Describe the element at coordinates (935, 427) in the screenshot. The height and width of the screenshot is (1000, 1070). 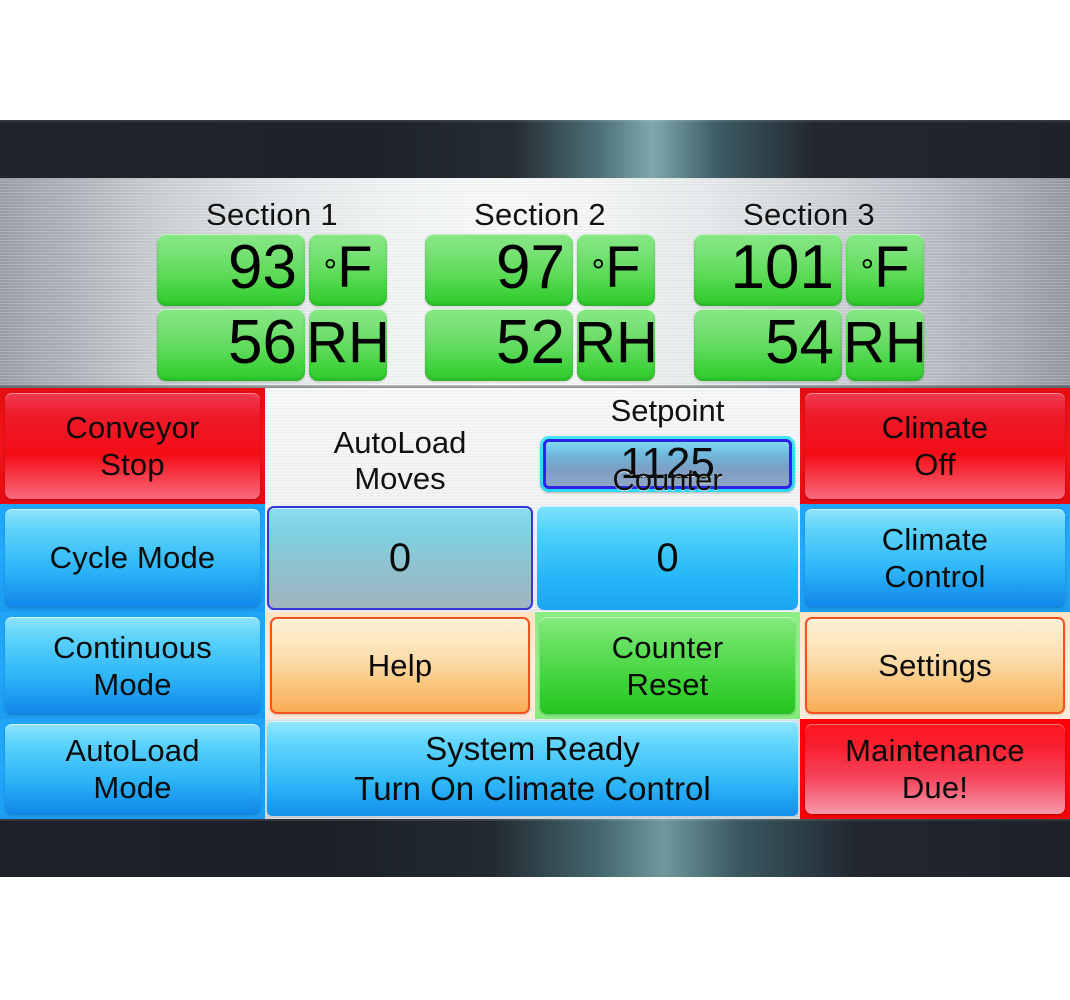
I see `climate-off-label-line1: Climate` at that location.